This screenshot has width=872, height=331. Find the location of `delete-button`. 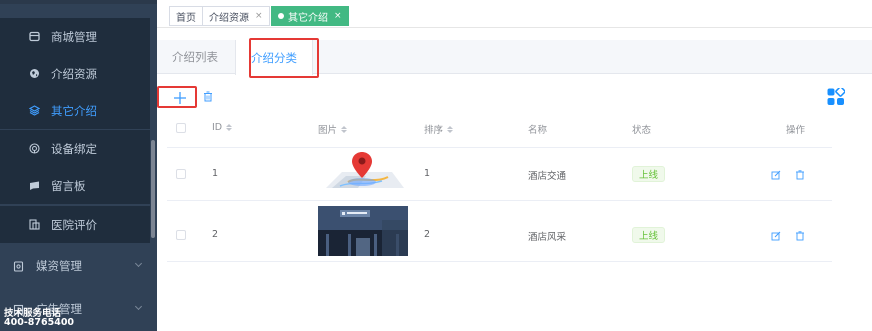

delete-button is located at coordinates (209, 98).